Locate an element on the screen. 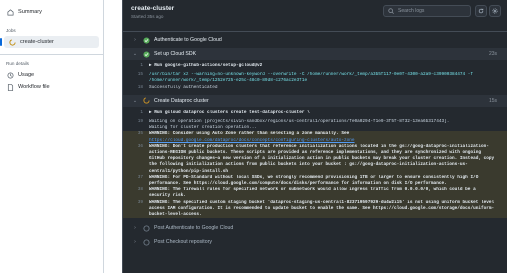 The height and width of the screenshot is (273, 512). step-duration: 23s is located at coordinates (492, 54).